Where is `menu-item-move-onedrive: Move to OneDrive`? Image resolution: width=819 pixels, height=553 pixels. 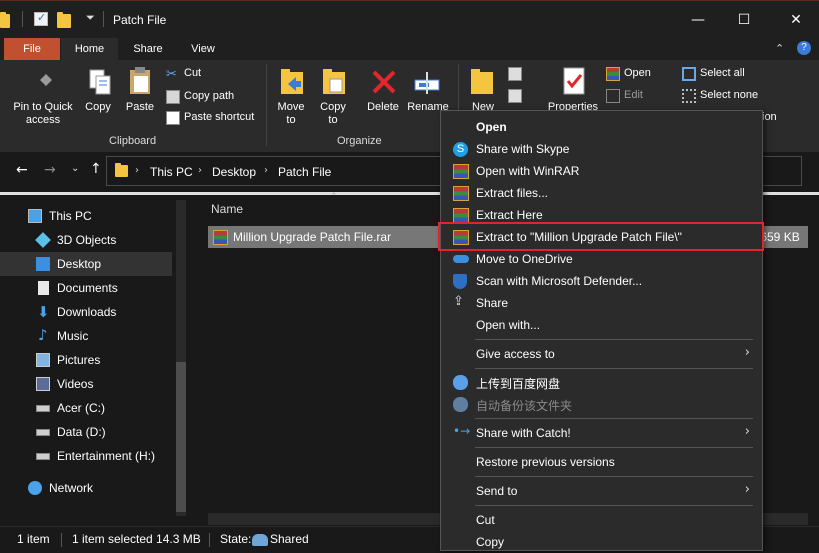
menu-item-move-onedrive: Move to OneDrive is located at coordinates (602, 259).